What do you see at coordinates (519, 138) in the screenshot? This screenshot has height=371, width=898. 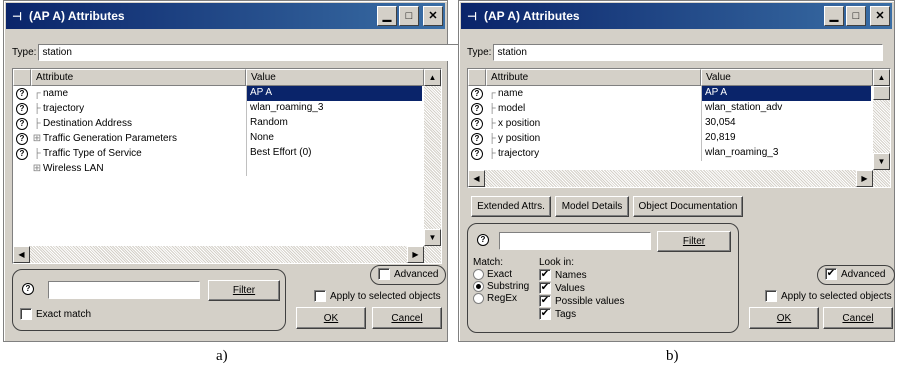 I see `attribute-name: y position` at bounding box center [519, 138].